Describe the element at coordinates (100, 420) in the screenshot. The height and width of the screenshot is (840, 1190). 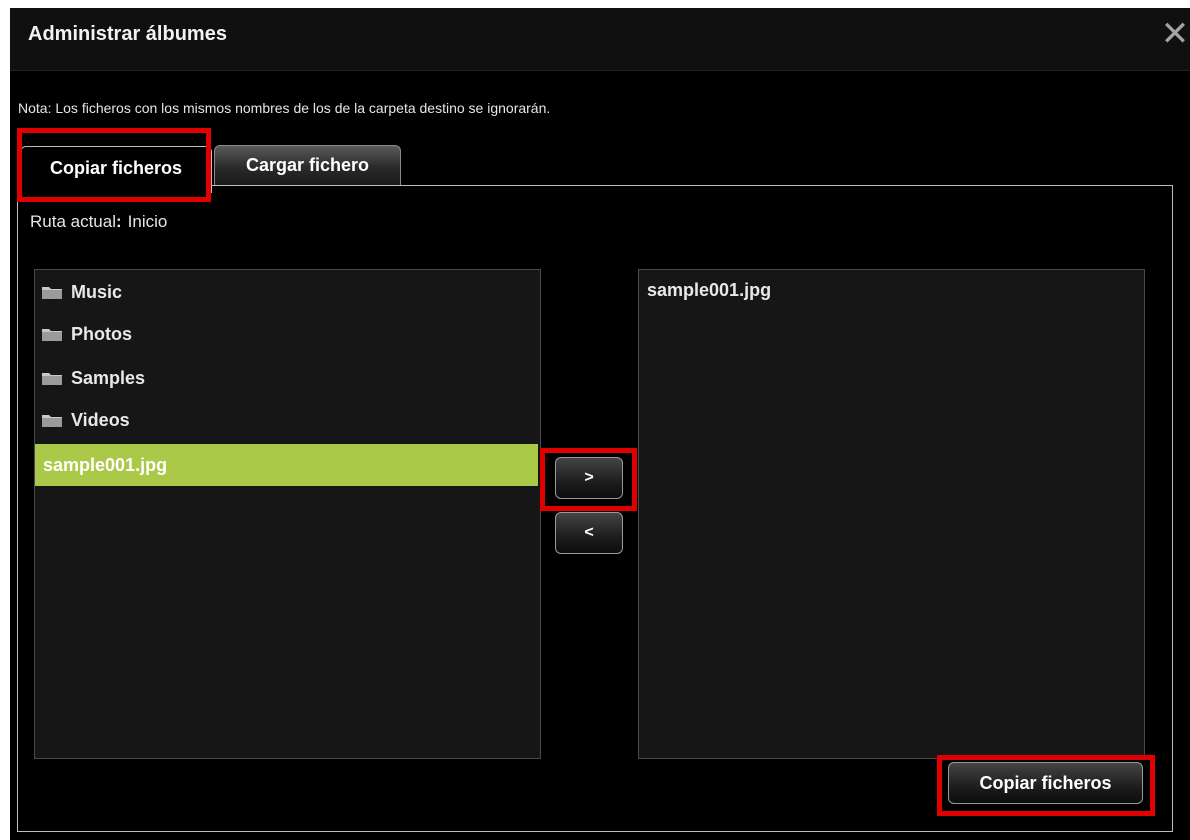
I see `list-item-label: Videos` at that location.